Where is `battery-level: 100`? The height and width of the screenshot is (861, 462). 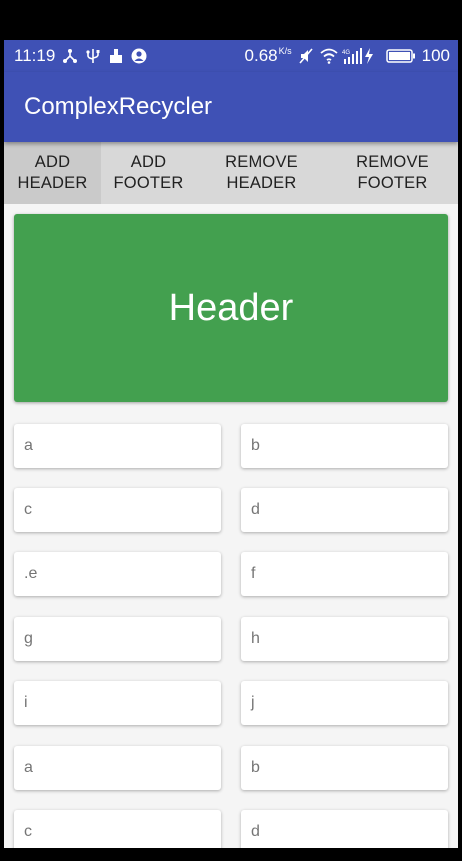
battery-level: 100 is located at coordinates (435, 55).